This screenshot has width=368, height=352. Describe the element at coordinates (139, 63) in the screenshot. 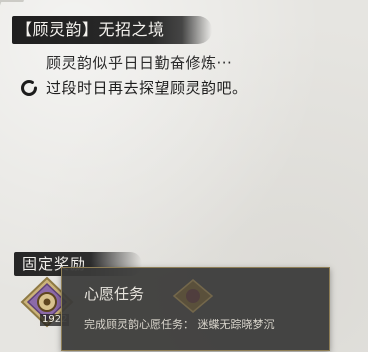

I see `dialog-line-1: 顾灵韵似乎日日勤奋修炼···` at that location.